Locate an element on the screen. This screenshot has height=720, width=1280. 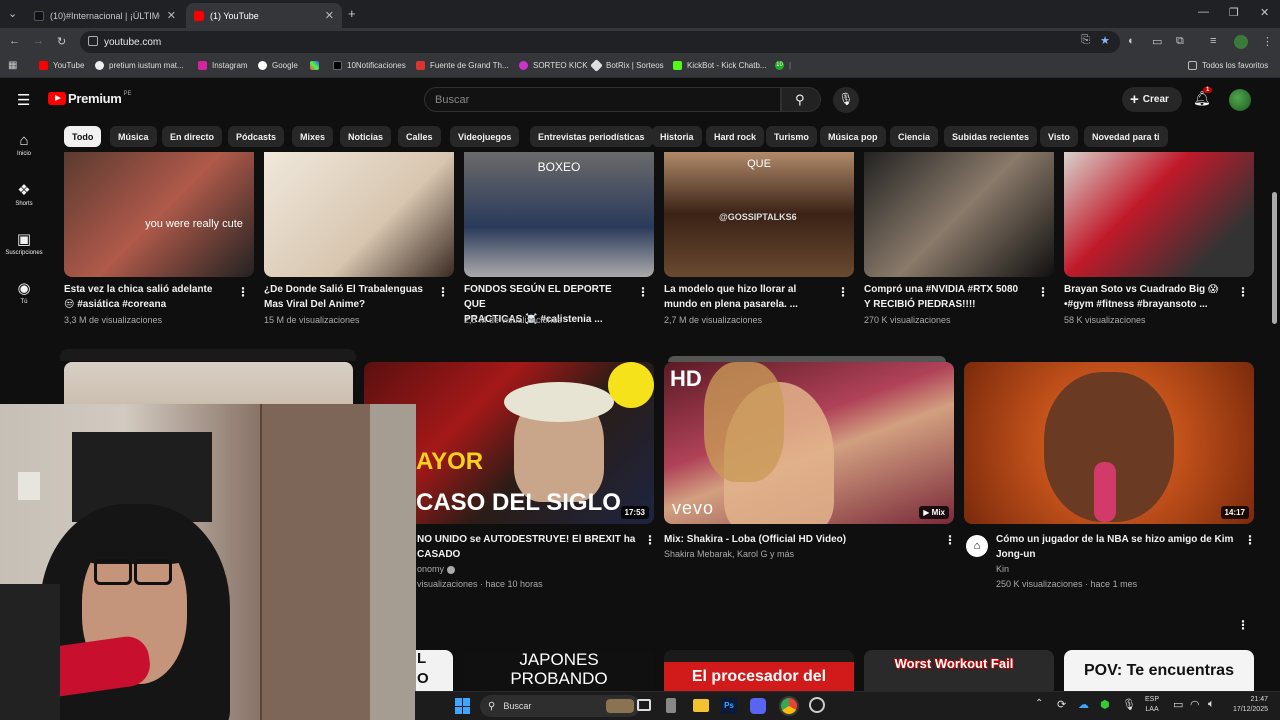
chip-15: Visto is located at coordinates (1059, 136).